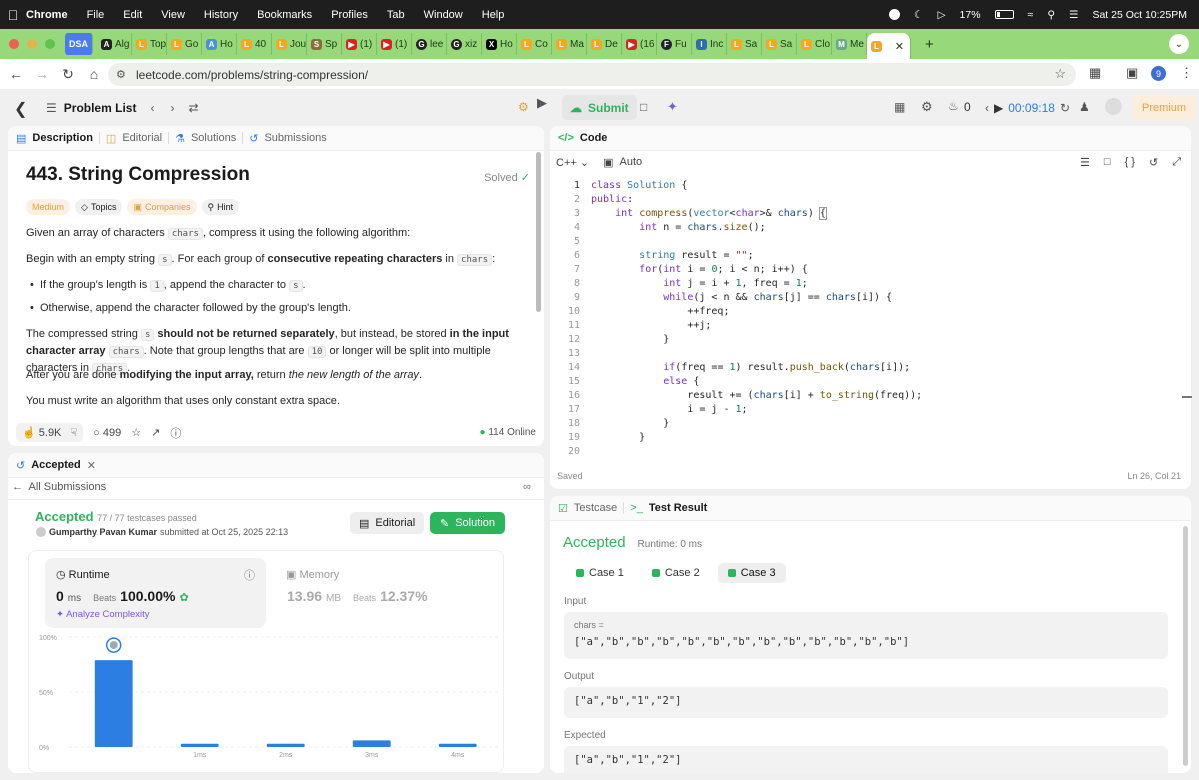 This screenshot has width=1199, height=780. I want to click on case-3-tab: Case 3, so click(751, 573).